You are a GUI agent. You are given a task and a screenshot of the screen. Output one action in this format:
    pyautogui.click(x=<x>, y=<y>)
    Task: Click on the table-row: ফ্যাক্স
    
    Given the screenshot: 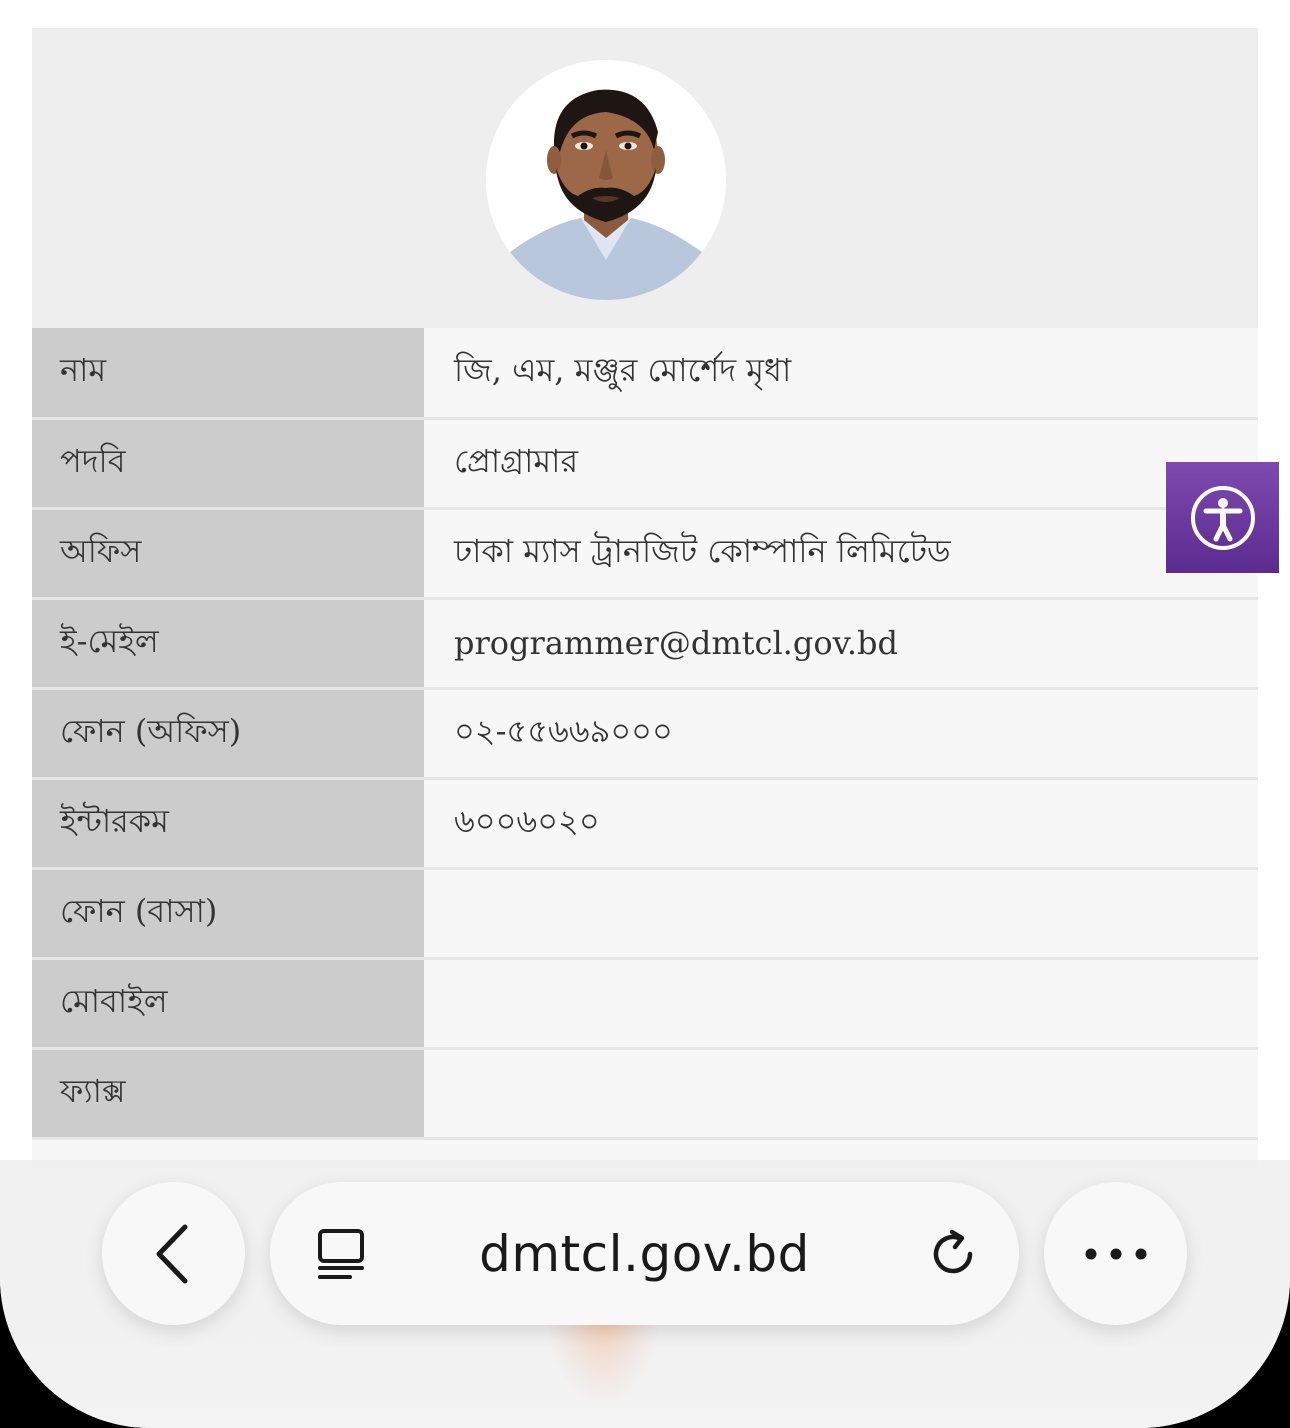 What is the action you would take?
    pyautogui.click(x=645, y=1094)
    